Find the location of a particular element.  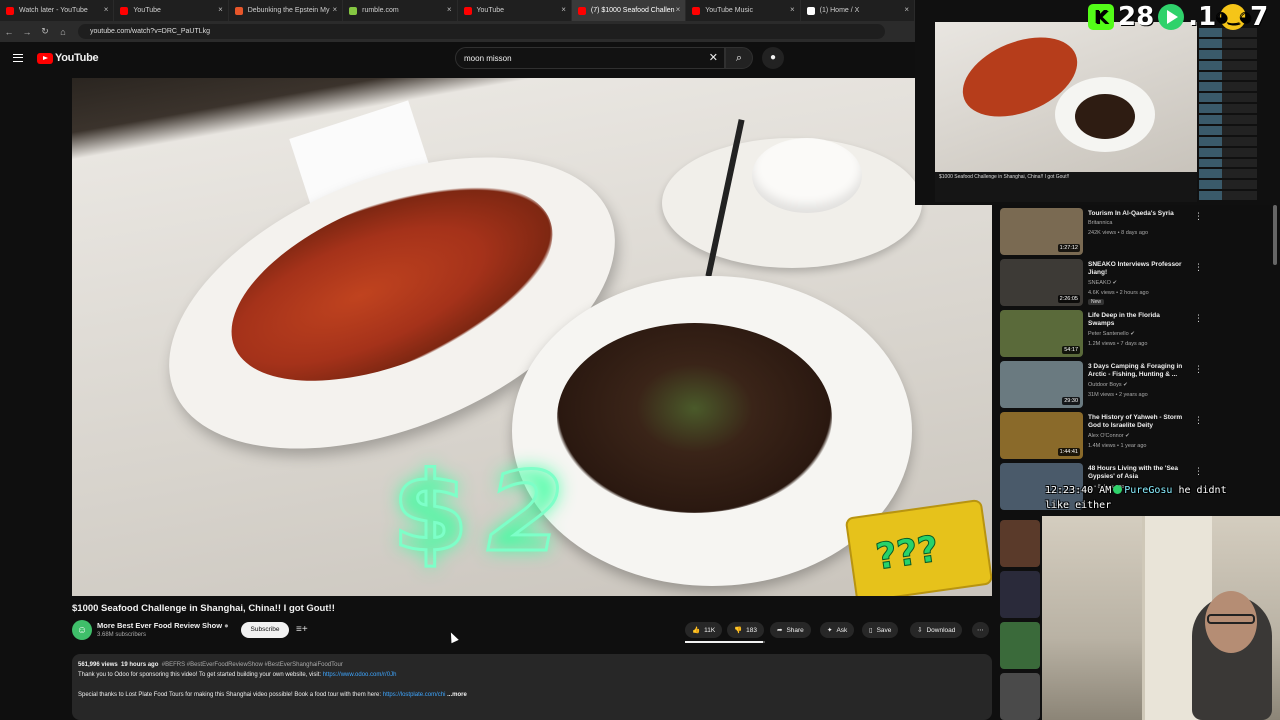

back-icon: ← is located at coordinates (9, 32).